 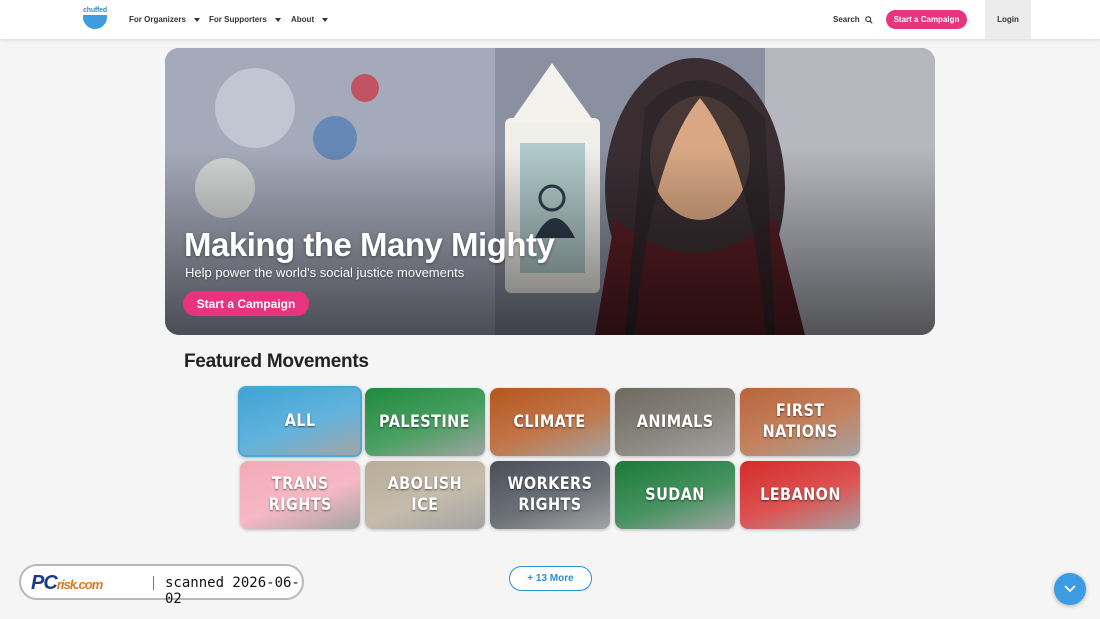 What do you see at coordinates (79, 584) in the screenshot?
I see `pcrisk-logo-rest: risk.com` at bounding box center [79, 584].